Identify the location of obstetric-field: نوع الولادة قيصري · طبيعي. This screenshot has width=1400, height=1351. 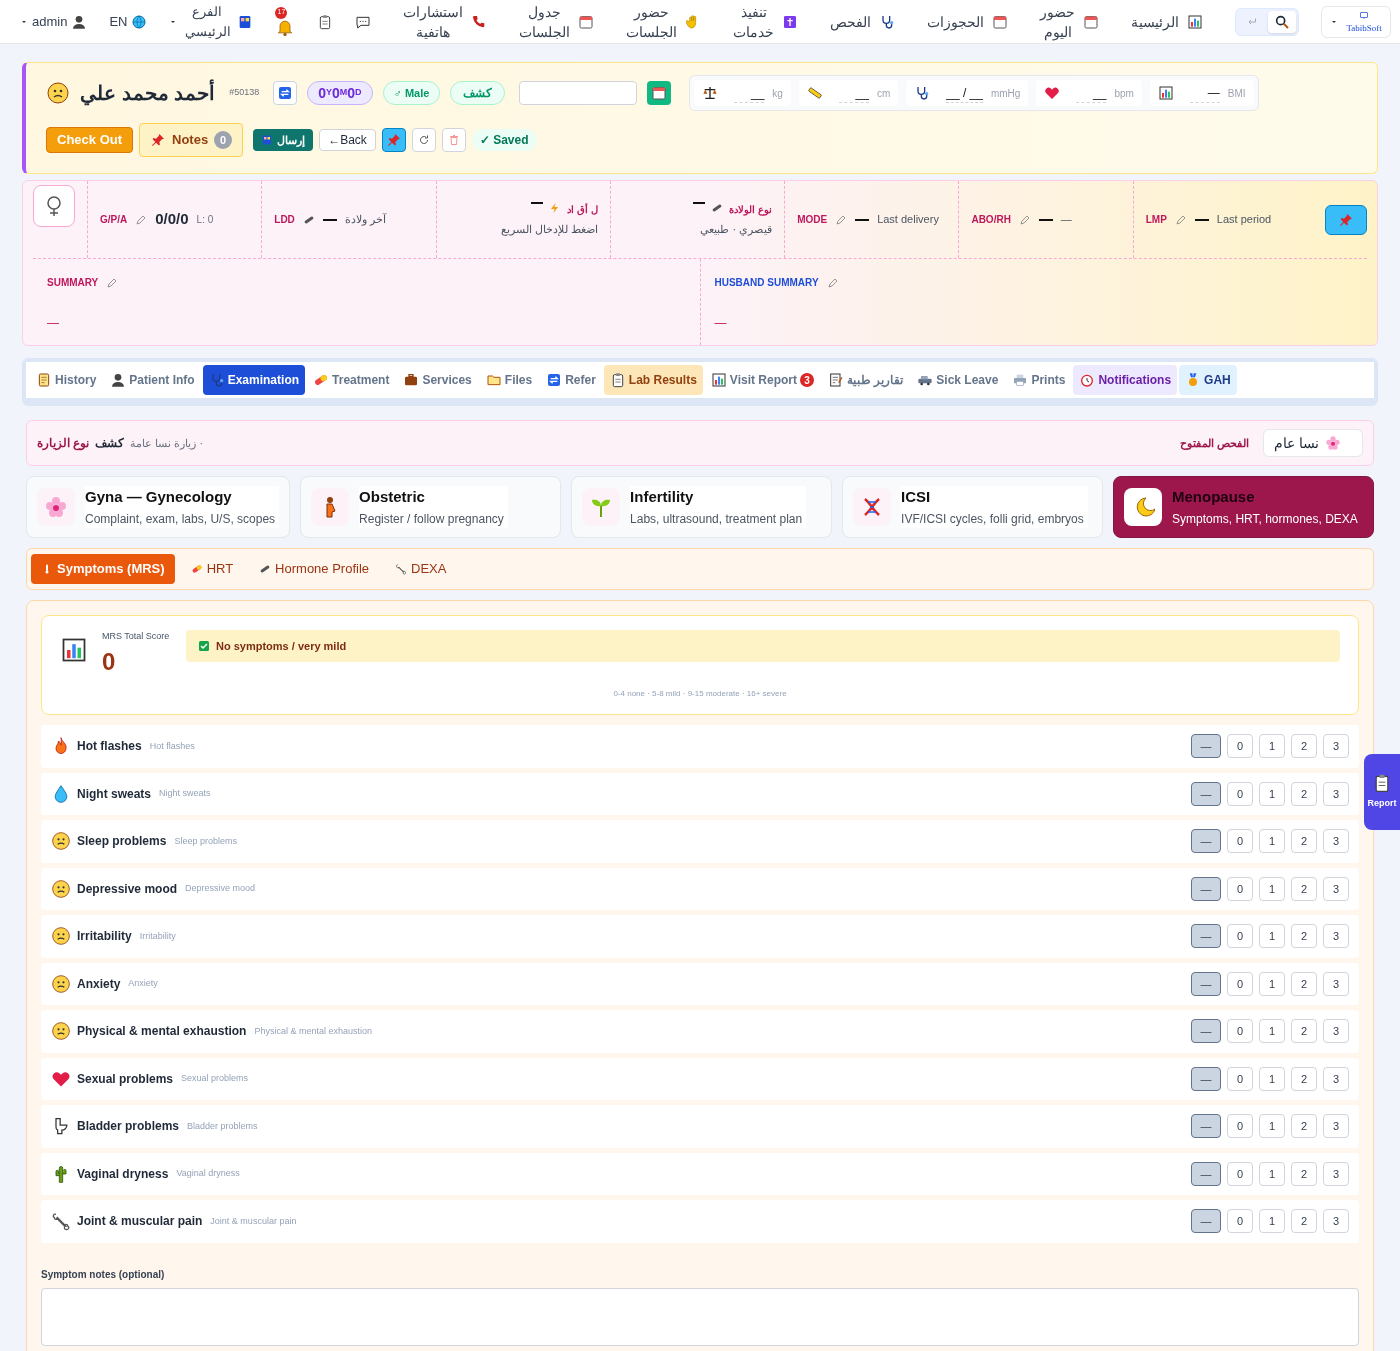
(697, 219).